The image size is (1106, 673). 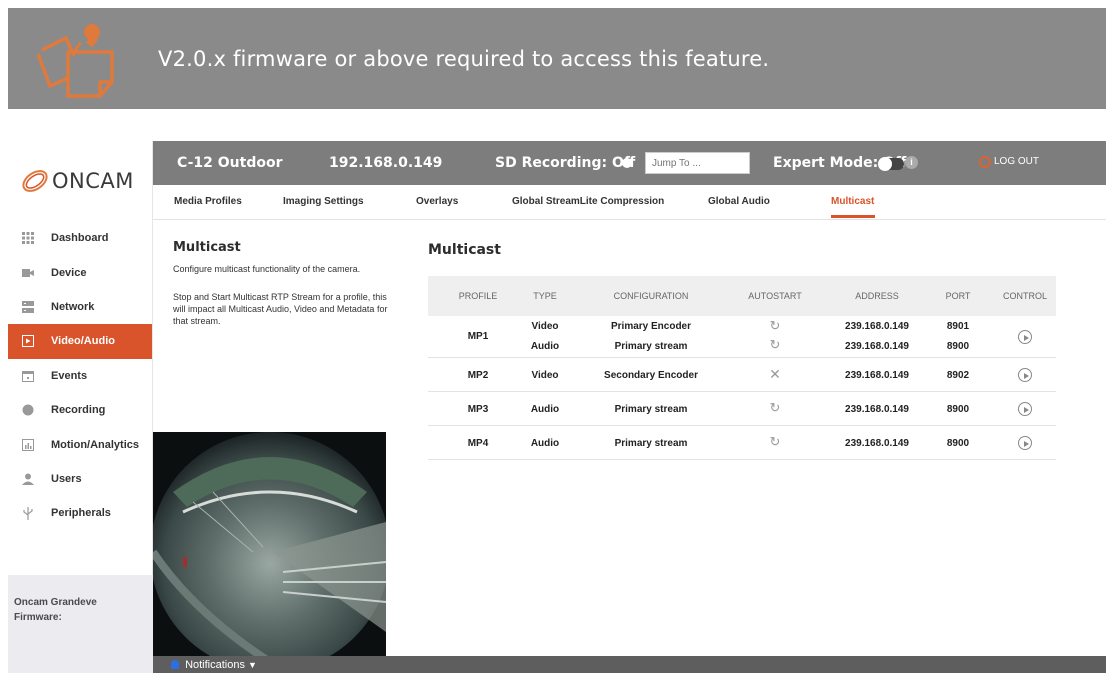 I want to click on sidebar-item-label: Events, so click(x=69, y=375).